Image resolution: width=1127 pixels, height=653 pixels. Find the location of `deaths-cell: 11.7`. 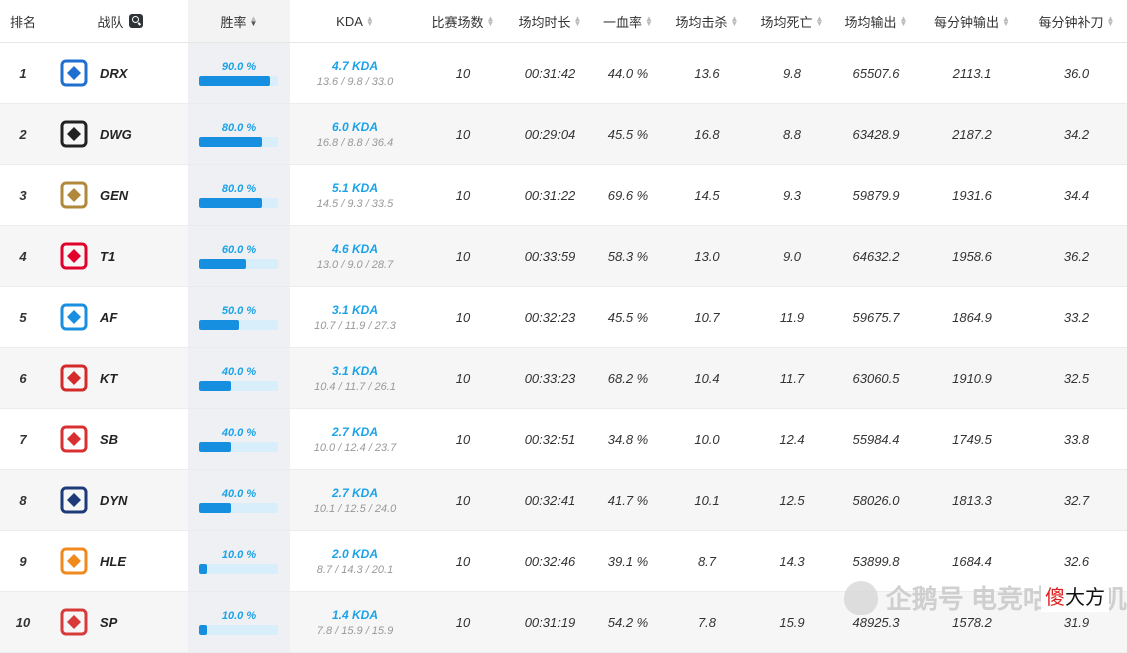

deaths-cell: 11.7 is located at coordinates (792, 378).